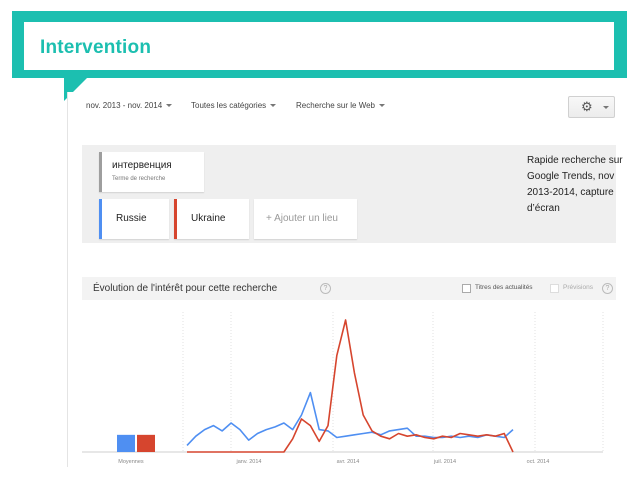 This screenshot has height=479, width=638. Describe the element at coordinates (151, 172) in the screenshot. I see `search-term-card: интервенция Terme de recherche` at that location.